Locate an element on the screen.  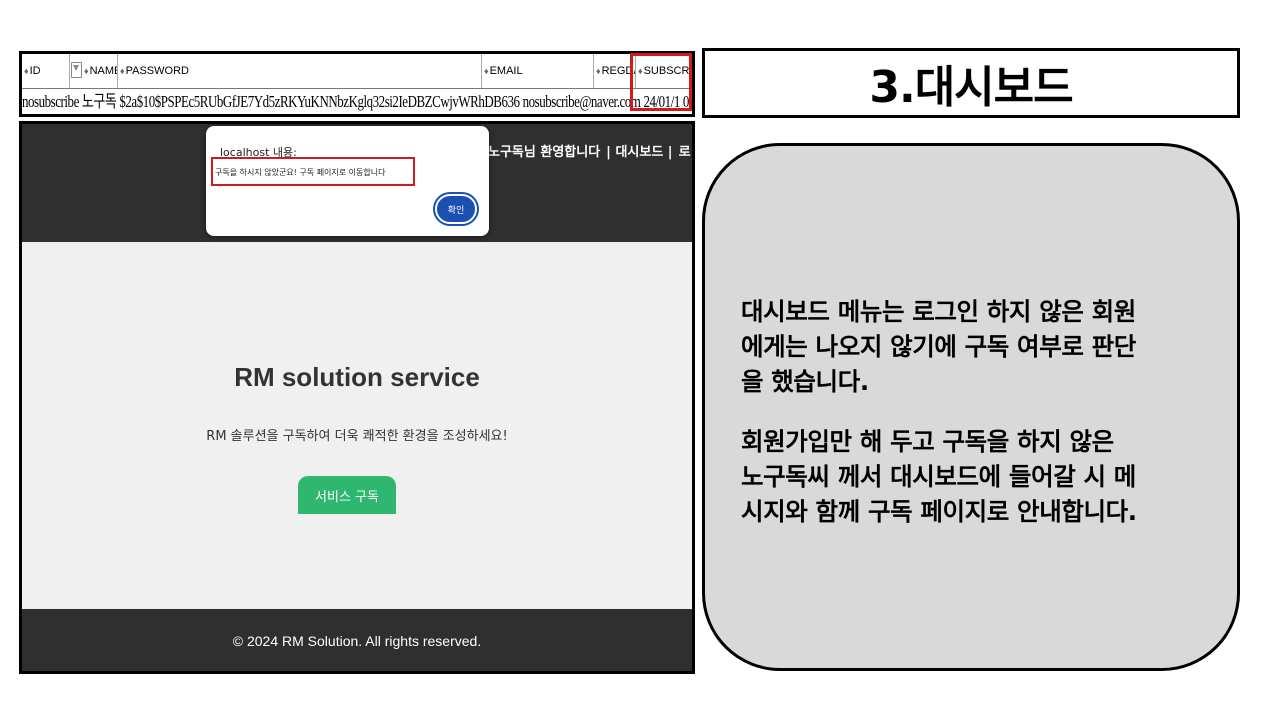
alert-ok-button: 확인 is located at coordinates (456, 209).